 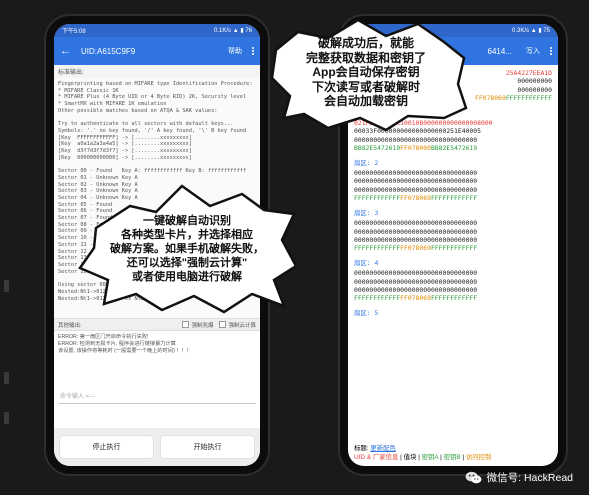 I want to click on legend-uid: UID & 厂家信息, so click(x=376, y=457).